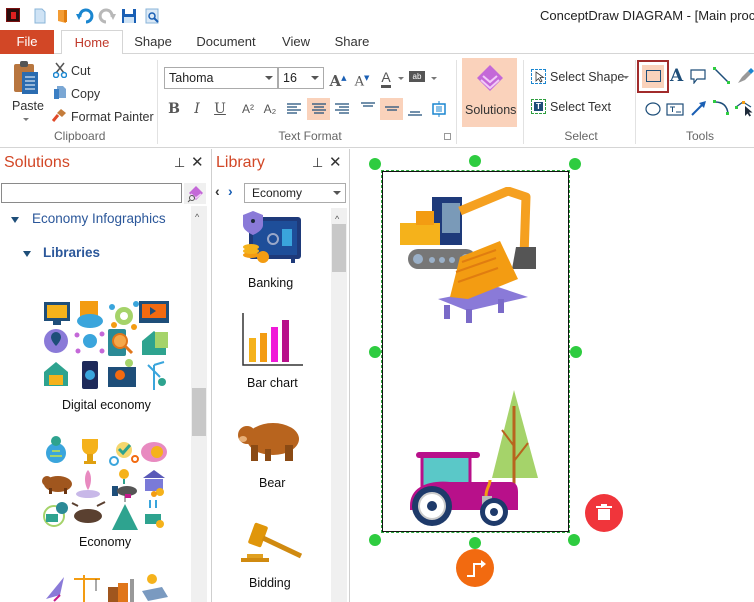 This screenshot has width=754, height=602. What do you see at coordinates (439, 109) in the screenshot?
I see `text-fit-button` at bounding box center [439, 109].